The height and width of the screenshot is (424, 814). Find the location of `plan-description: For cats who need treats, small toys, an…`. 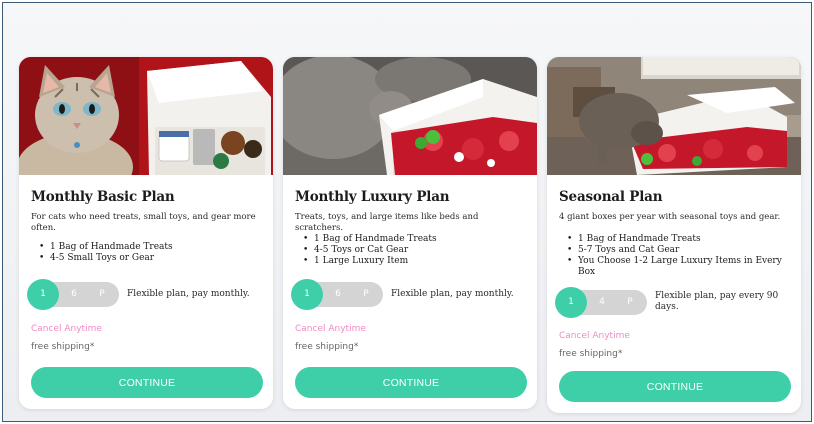

plan-description: For cats who need treats, small toys, an… is located at coordinates (143, 222).